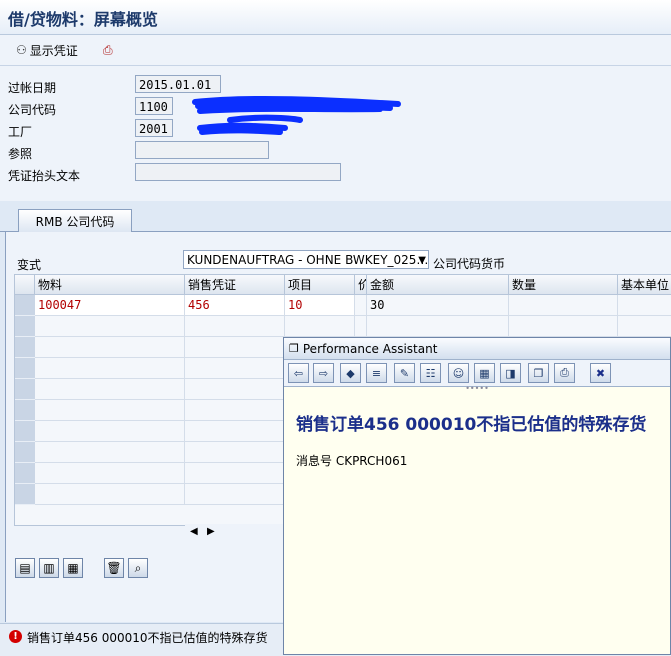  What do you see at coordinates (438, 305) in the screenshot?
I see `table-cell-amount: 30` at bounding box center [438, 305].